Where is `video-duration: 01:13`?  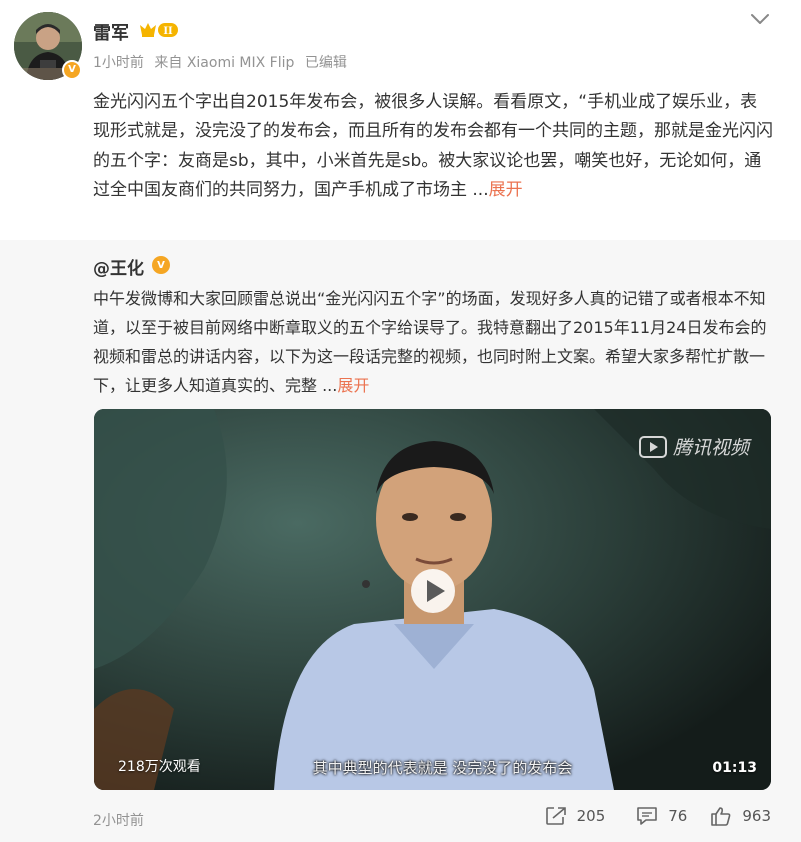
video-duration: 01:13 is located at coordinates (734, 768).